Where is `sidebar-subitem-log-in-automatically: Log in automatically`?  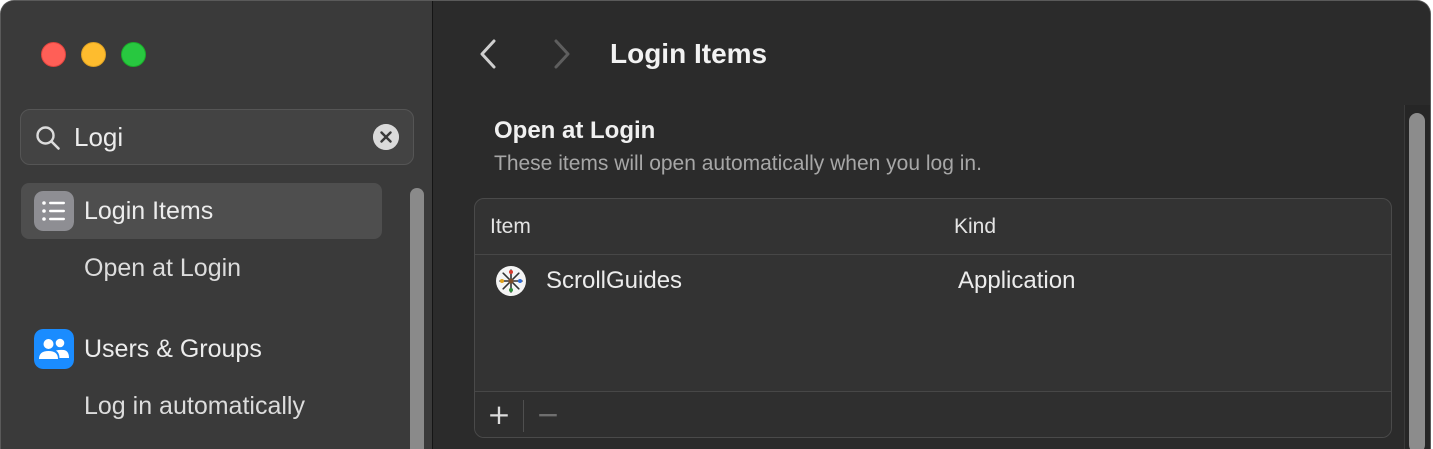 sidebar-subitem-log-in-automatically: Log in automatically is located at coordinates (194, 406).